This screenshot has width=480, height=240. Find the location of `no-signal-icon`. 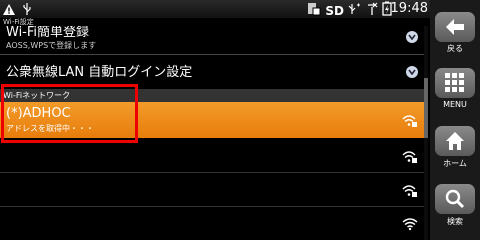

no-signal-icon is located at coordinates (372, 10).